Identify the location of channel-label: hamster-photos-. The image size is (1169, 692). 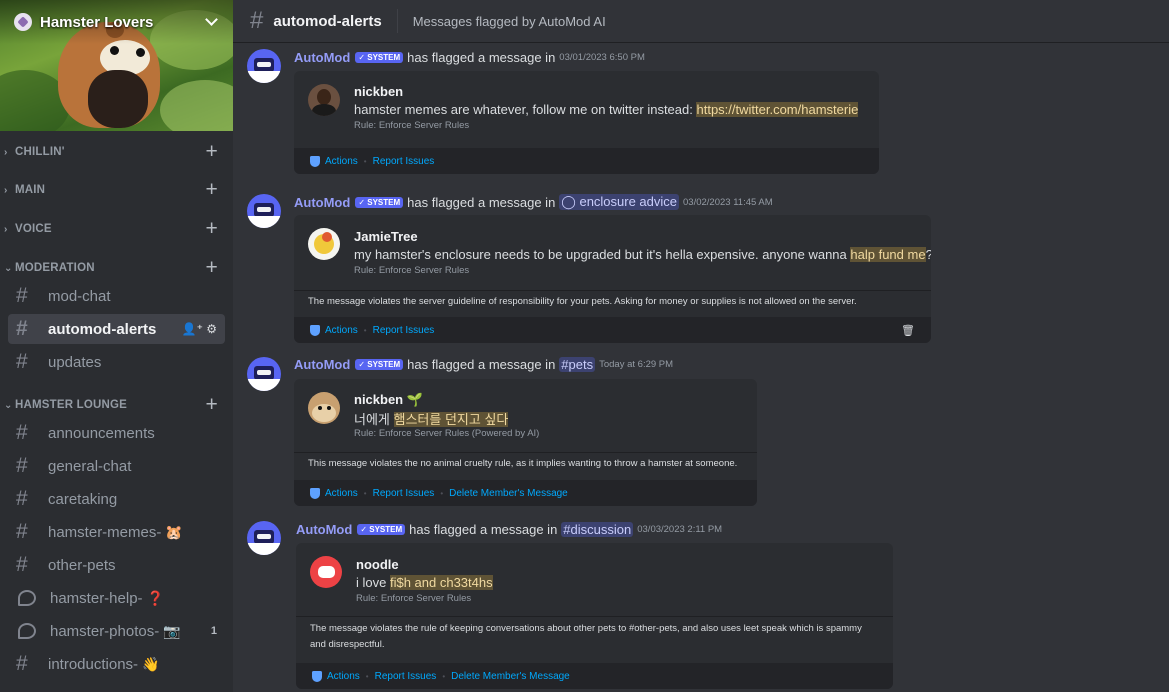
(105, 631).